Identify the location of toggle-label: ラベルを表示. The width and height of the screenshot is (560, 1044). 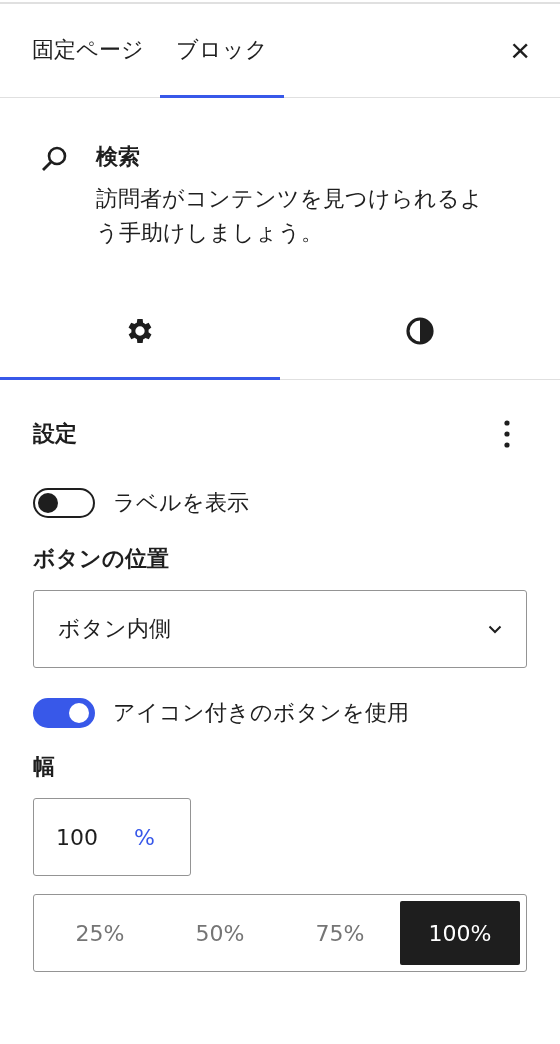
(181, 503).